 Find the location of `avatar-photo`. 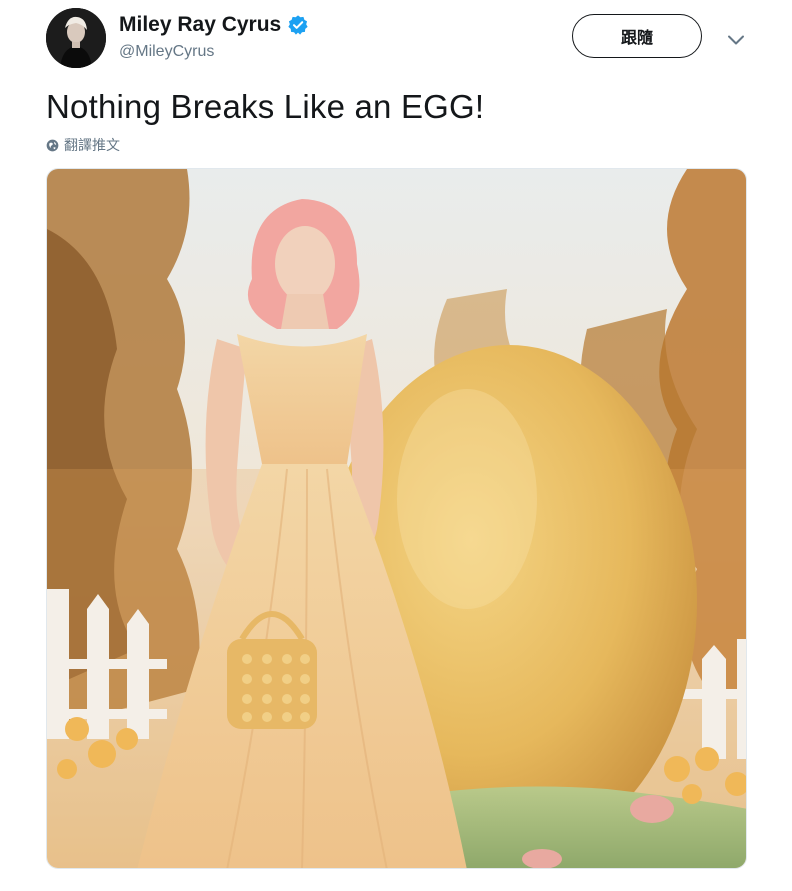

avatar-photo is located at coordinates (76, 38).